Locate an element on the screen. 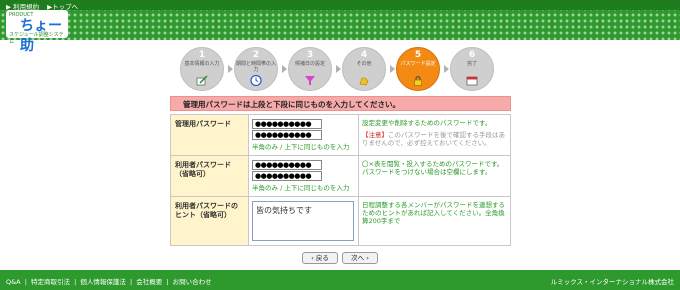 Image resolution: width=680 pixels, height=290 pixels. warning-tag: 【注意】 is located at coordinates (375, 135).